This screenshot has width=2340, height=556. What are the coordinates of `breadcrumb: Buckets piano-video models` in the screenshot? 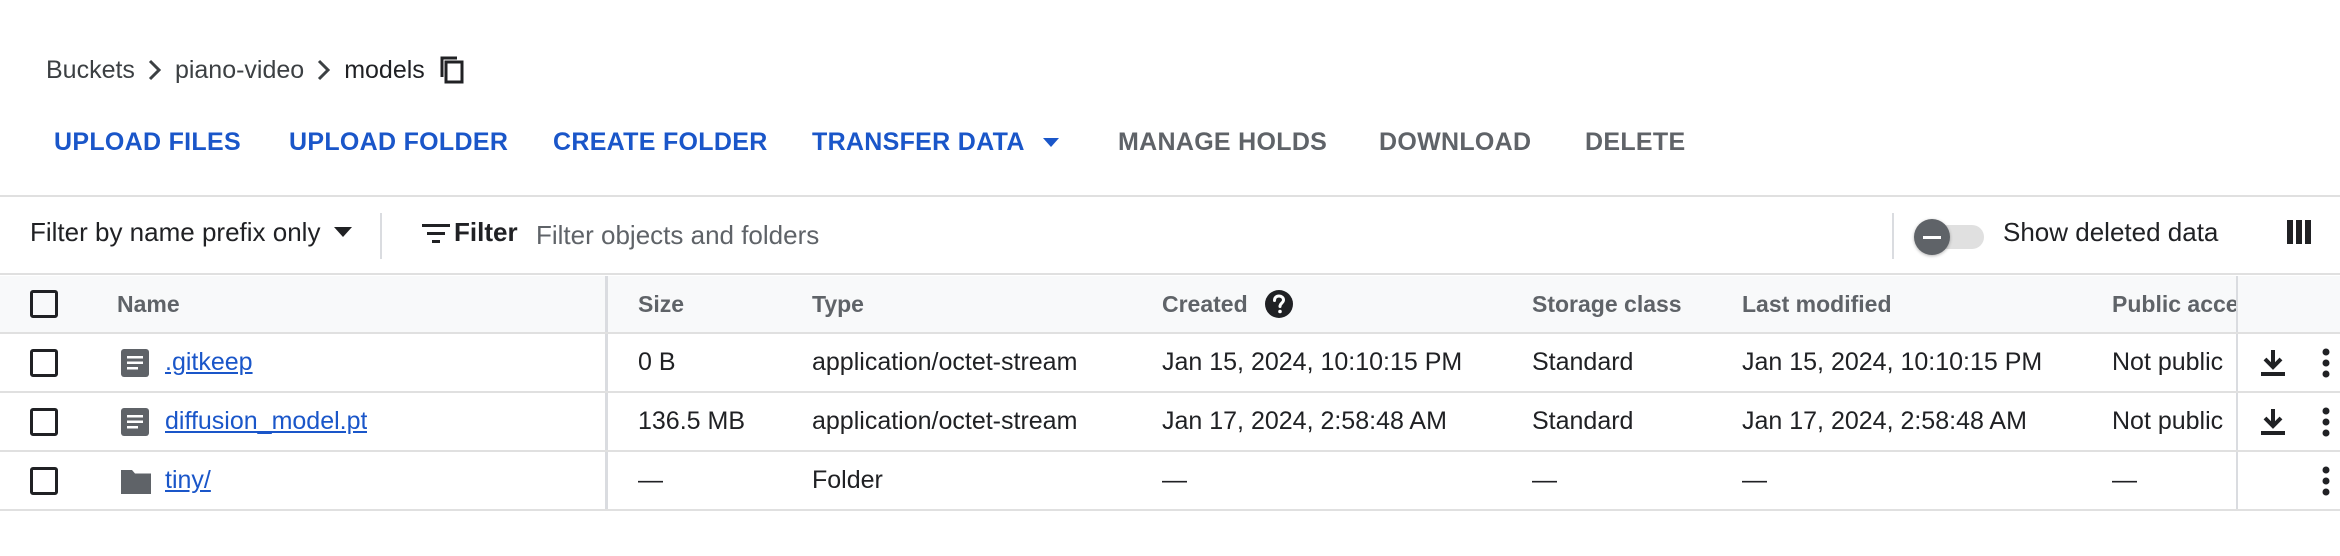 It's located at (255, 70).